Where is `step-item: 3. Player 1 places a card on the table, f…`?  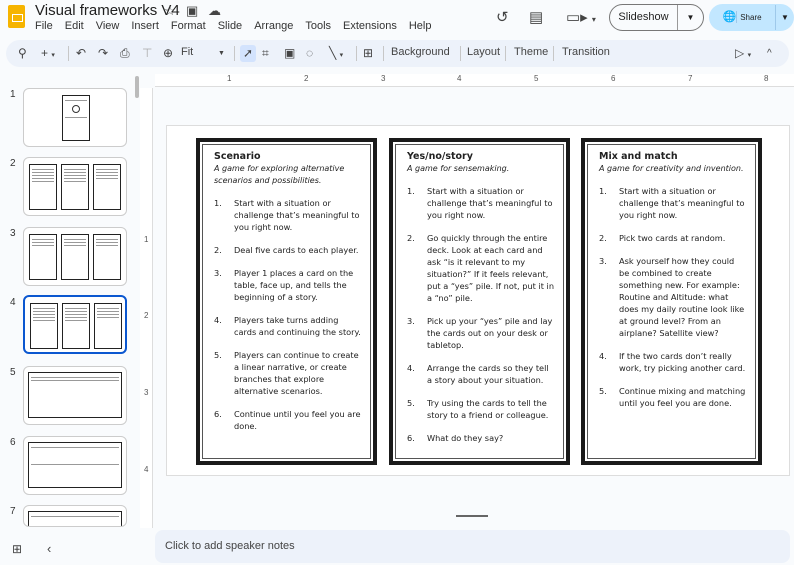
step-item: 3. Player 1 places a card on the table, f… is located at coordinates (287, 285).